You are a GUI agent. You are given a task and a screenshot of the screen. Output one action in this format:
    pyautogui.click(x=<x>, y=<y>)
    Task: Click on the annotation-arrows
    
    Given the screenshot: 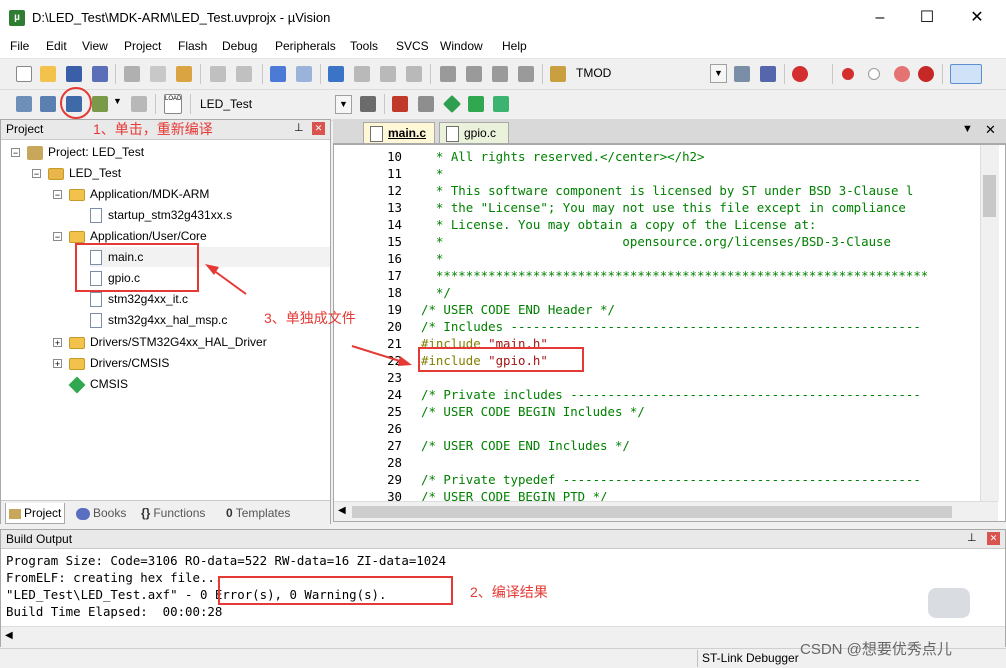 What is the action you would take?
    pyautogui.click(x=308, y=315)
    